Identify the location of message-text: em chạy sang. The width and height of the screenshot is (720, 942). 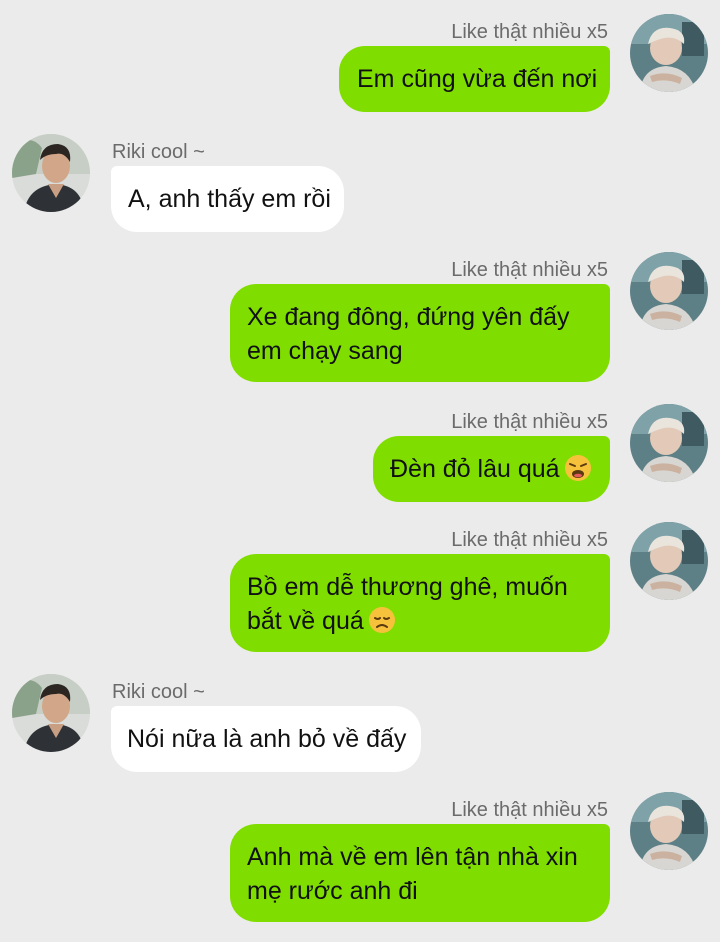
(325, 351).